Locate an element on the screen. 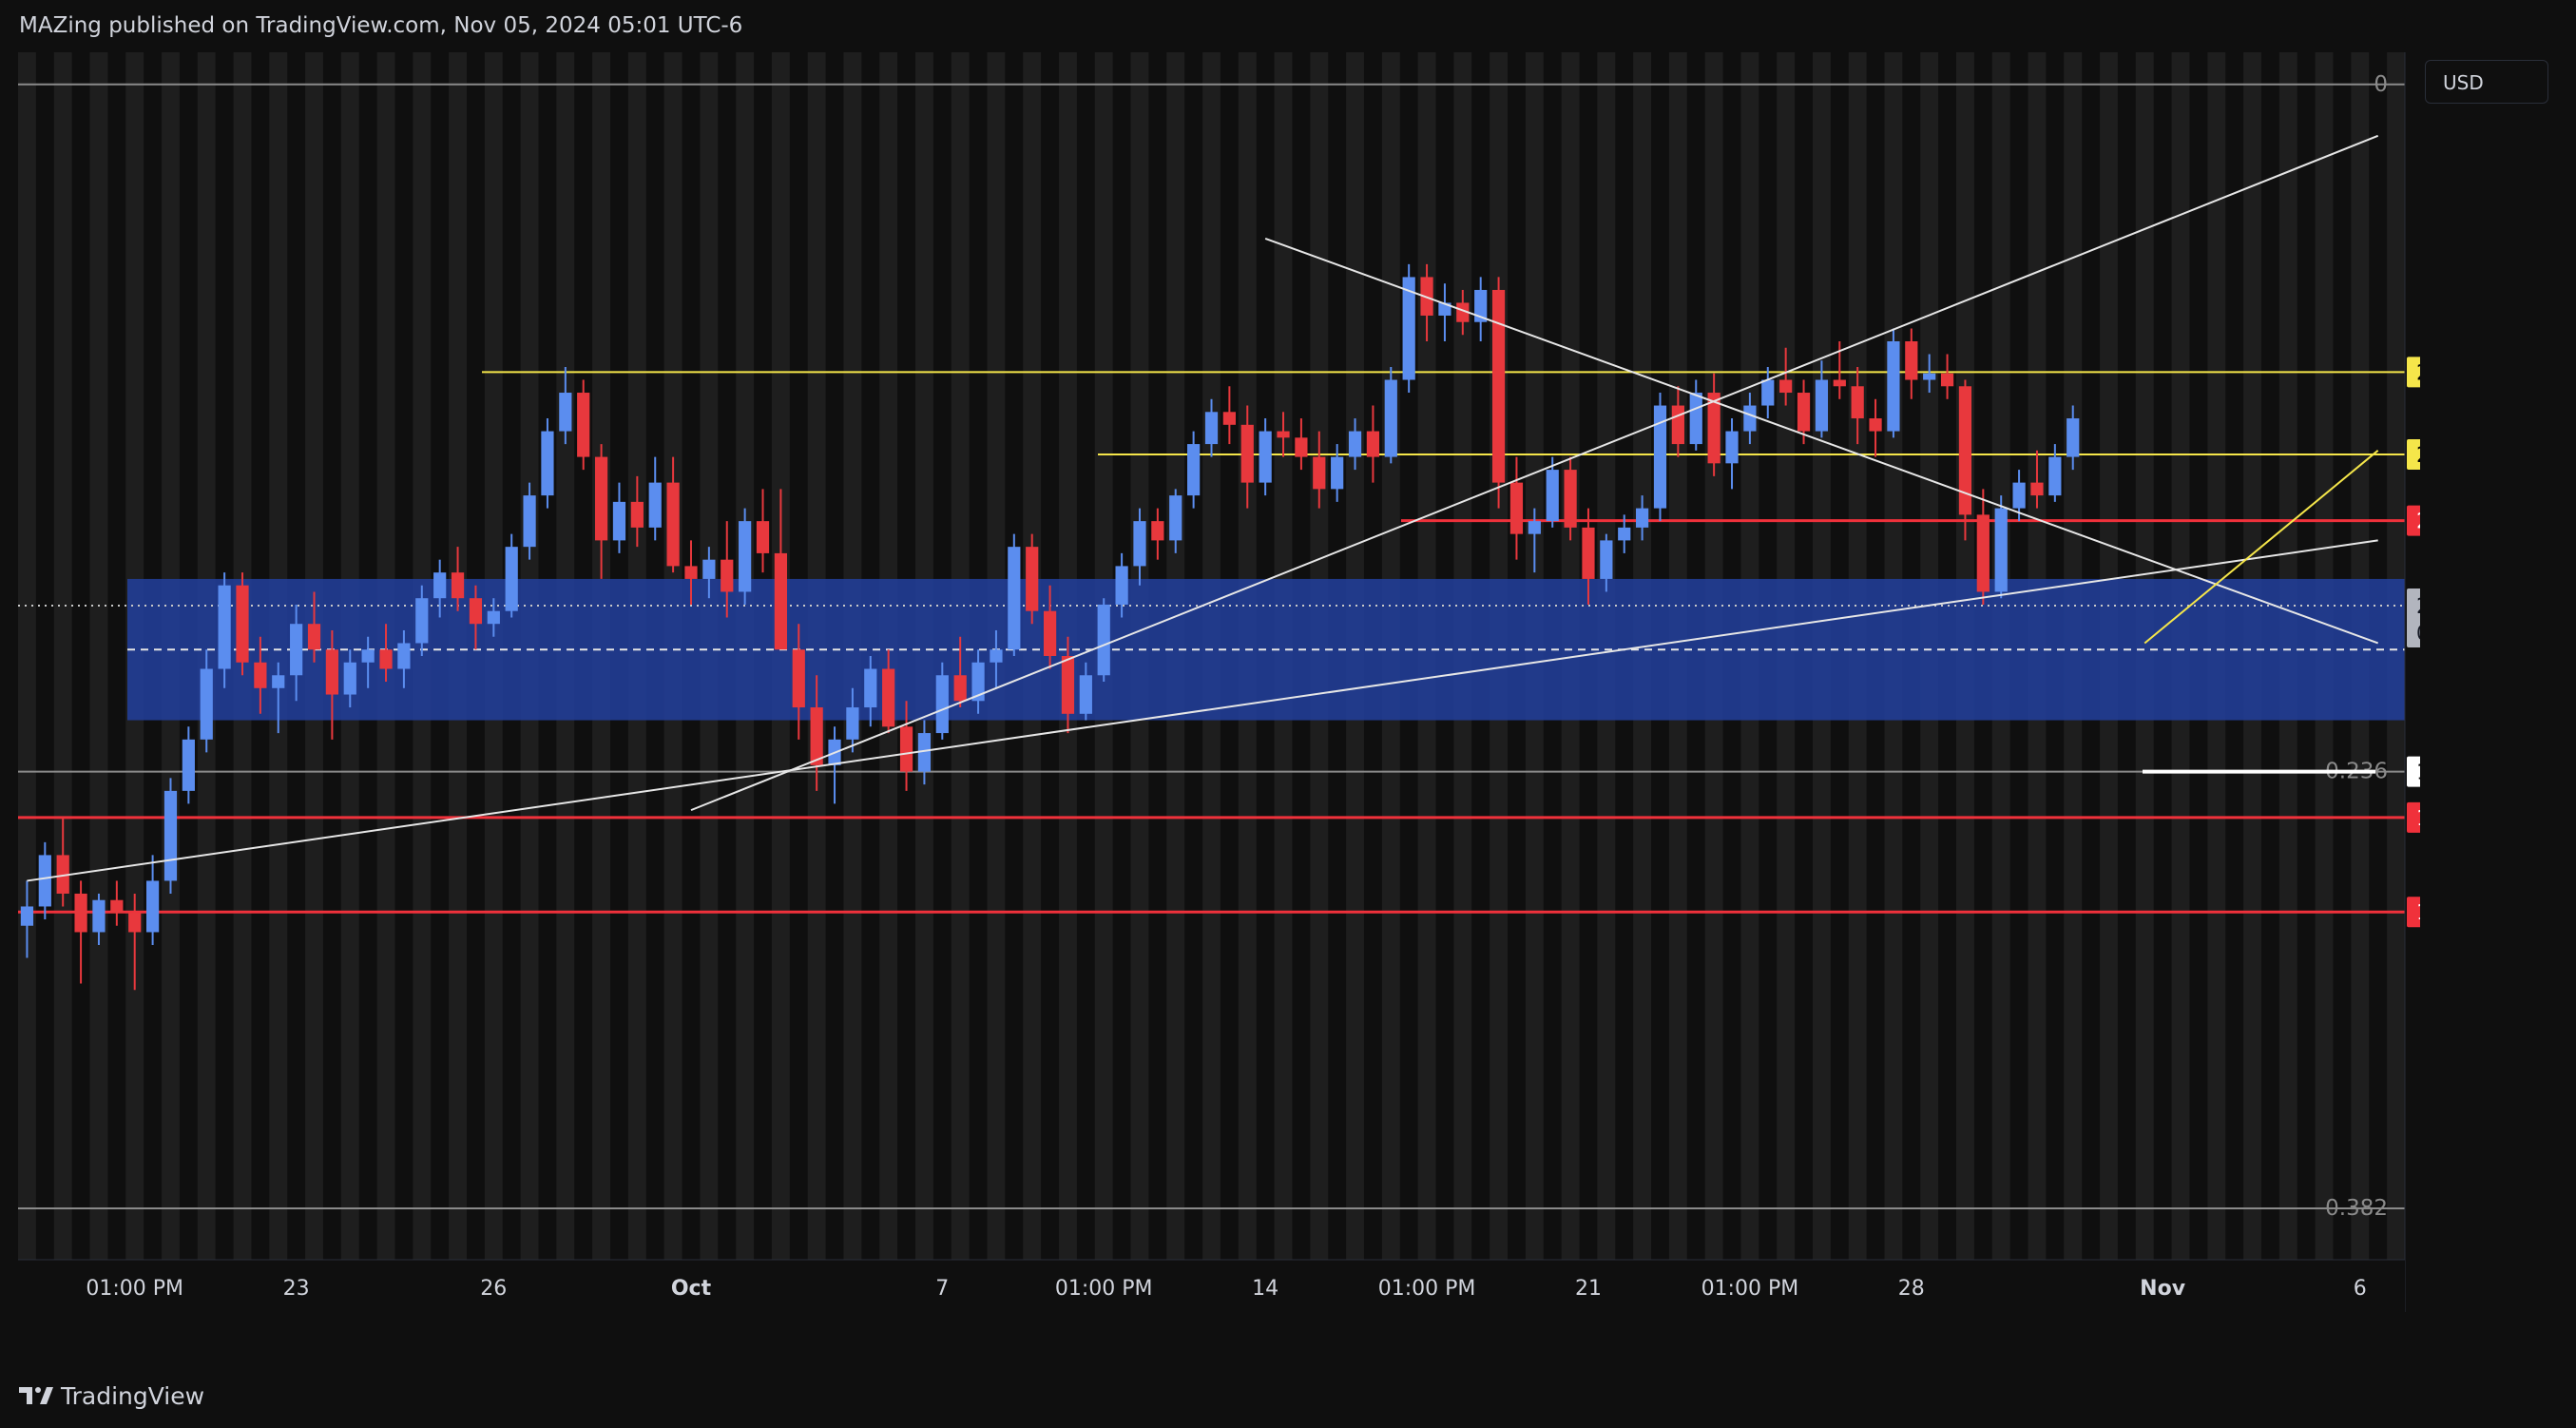  currency-selector: USD is located at coordinates (2486, 82).